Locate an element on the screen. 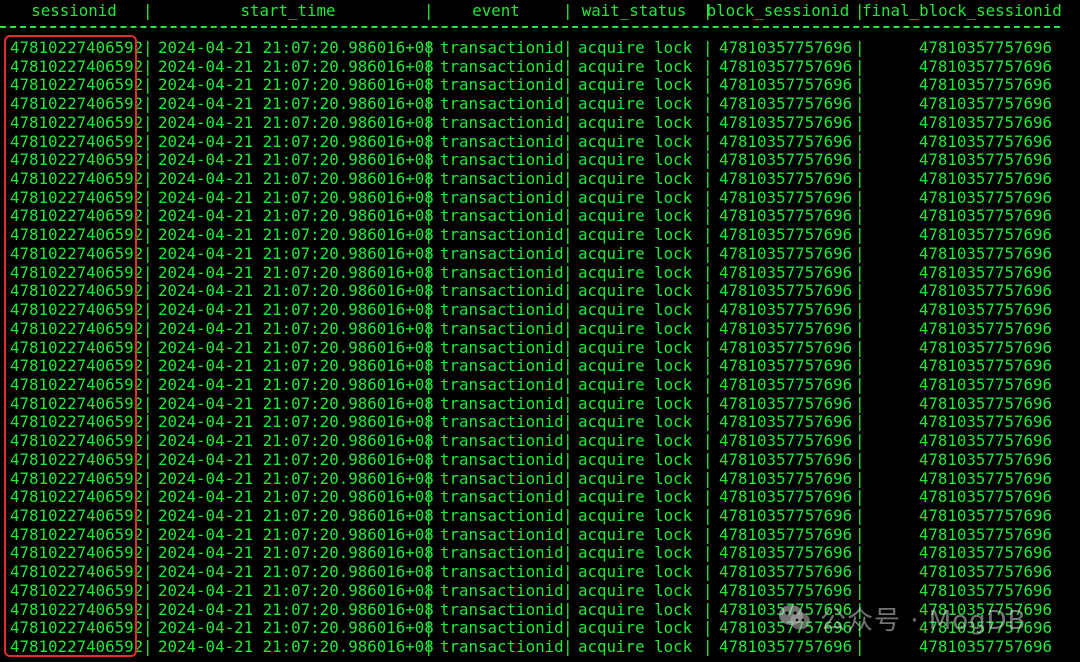  watermark: 公众号 · MogDB is located at coordinates (902, 618).